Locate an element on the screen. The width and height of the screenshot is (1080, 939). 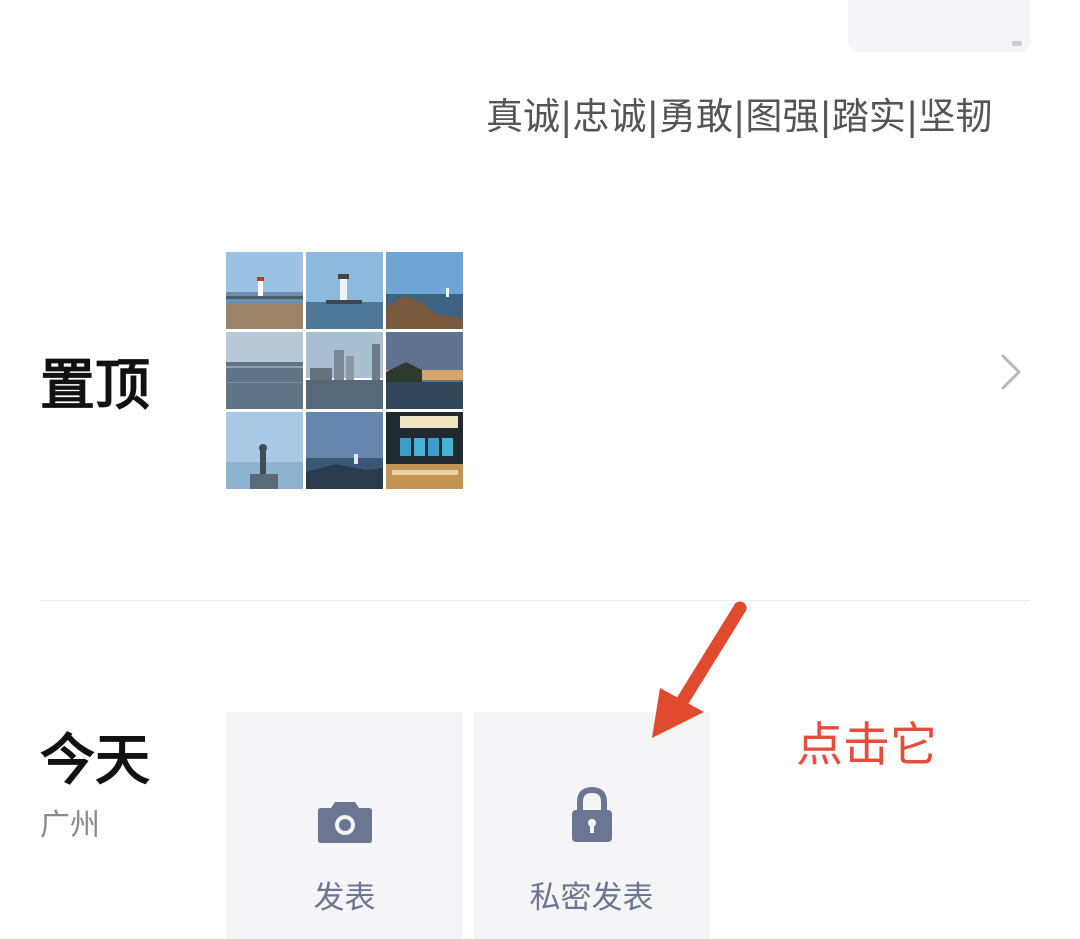
private-post-button-label: 私密发表 is located at coordinates (591, 898).